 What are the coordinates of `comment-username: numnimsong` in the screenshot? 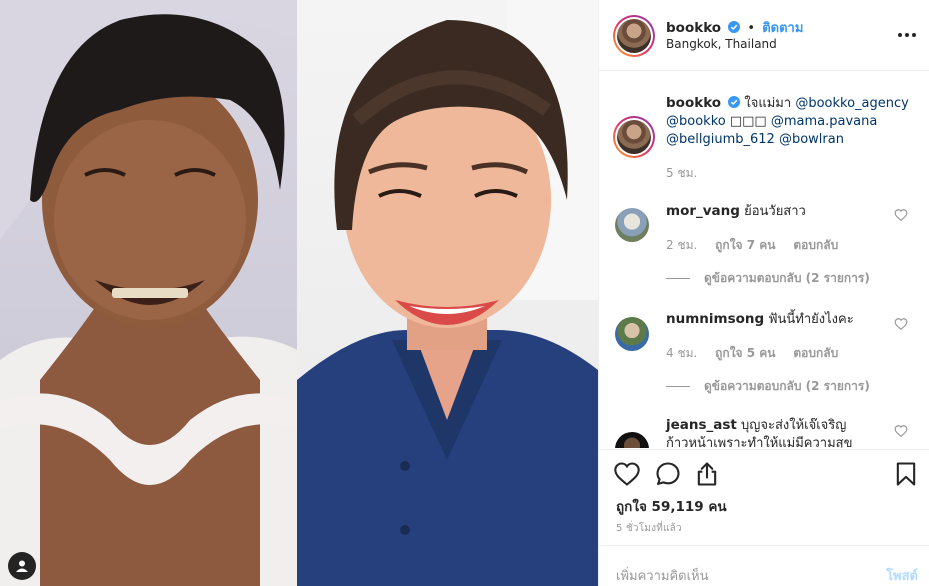 It's located at (715, 319).